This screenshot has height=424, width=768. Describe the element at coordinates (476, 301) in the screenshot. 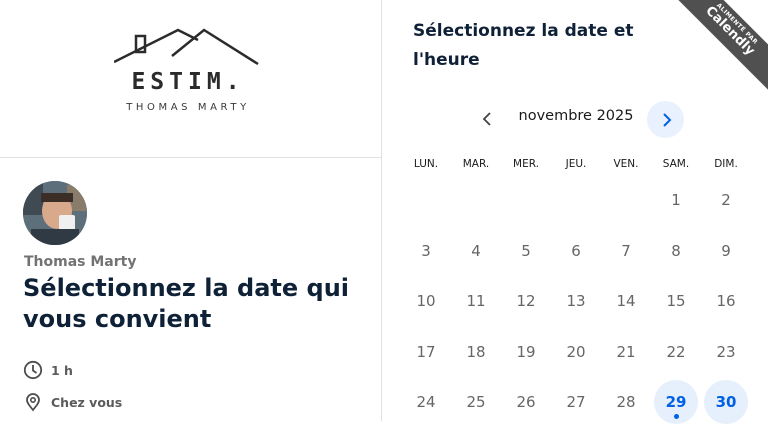

I see `calendar-day: 11` at that location.